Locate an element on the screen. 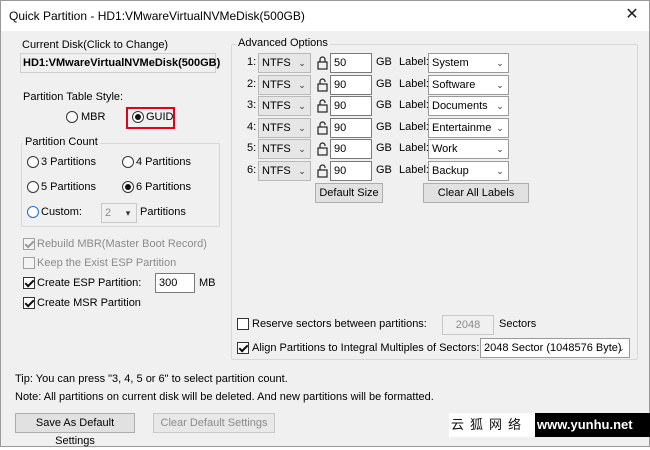 This screenshot has height=450, width=650. save-default-settings-button: Save As Default Settings is located at coordinates (75, 430).